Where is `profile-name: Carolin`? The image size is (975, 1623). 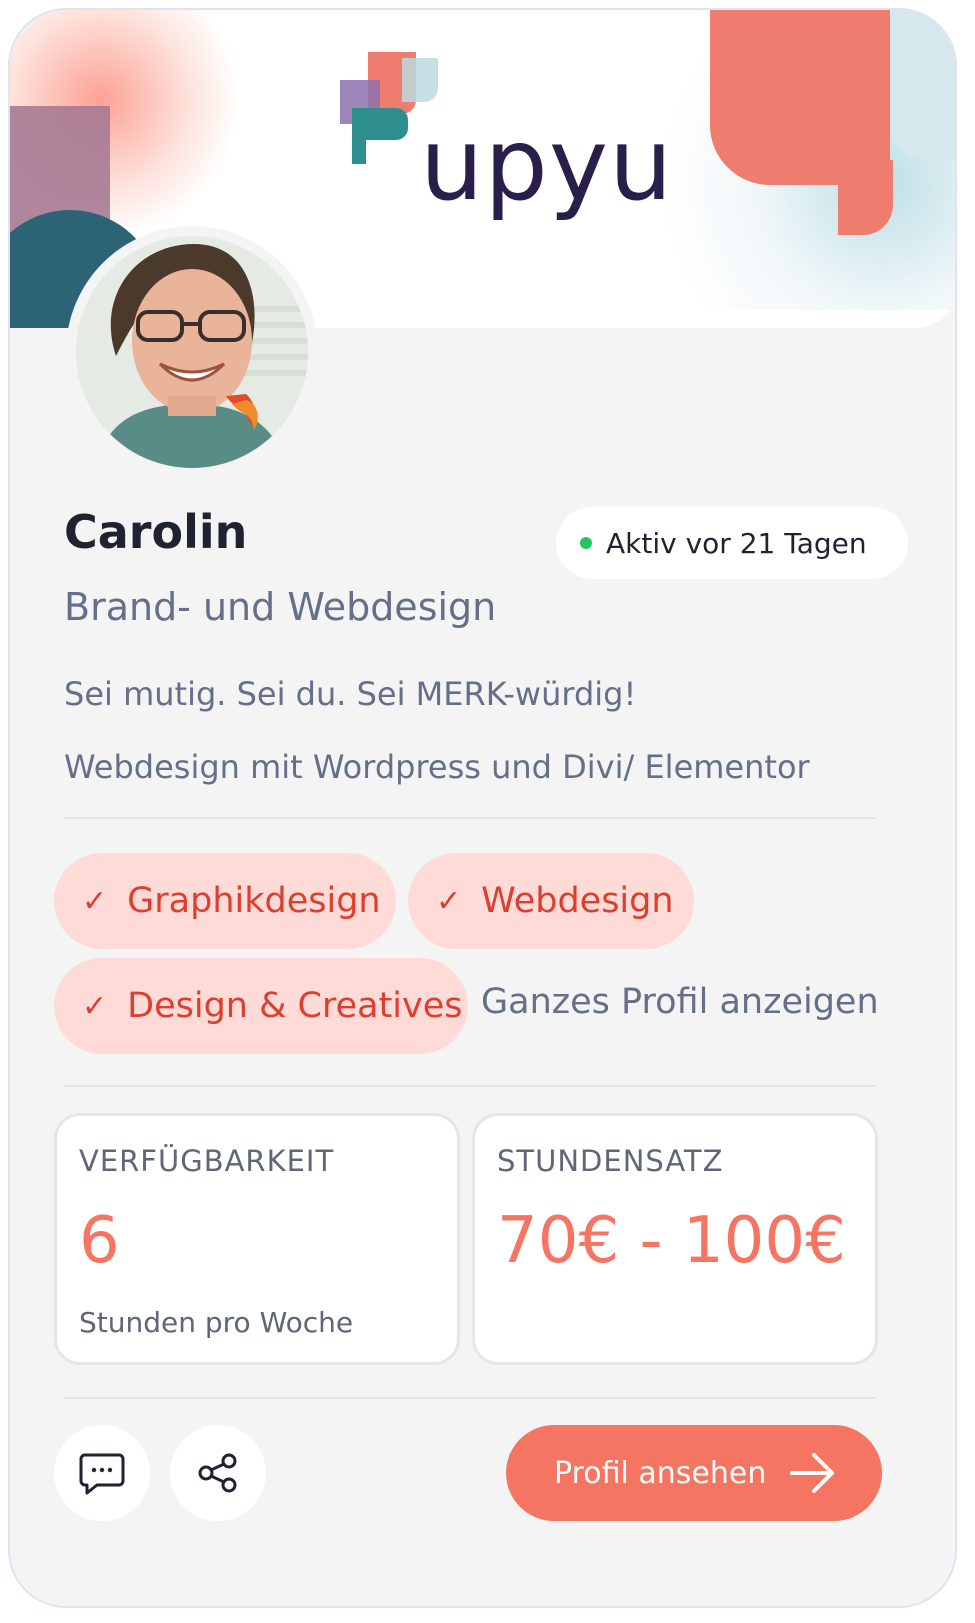
profile-name: Carolin is located at coordinates (156, 532).